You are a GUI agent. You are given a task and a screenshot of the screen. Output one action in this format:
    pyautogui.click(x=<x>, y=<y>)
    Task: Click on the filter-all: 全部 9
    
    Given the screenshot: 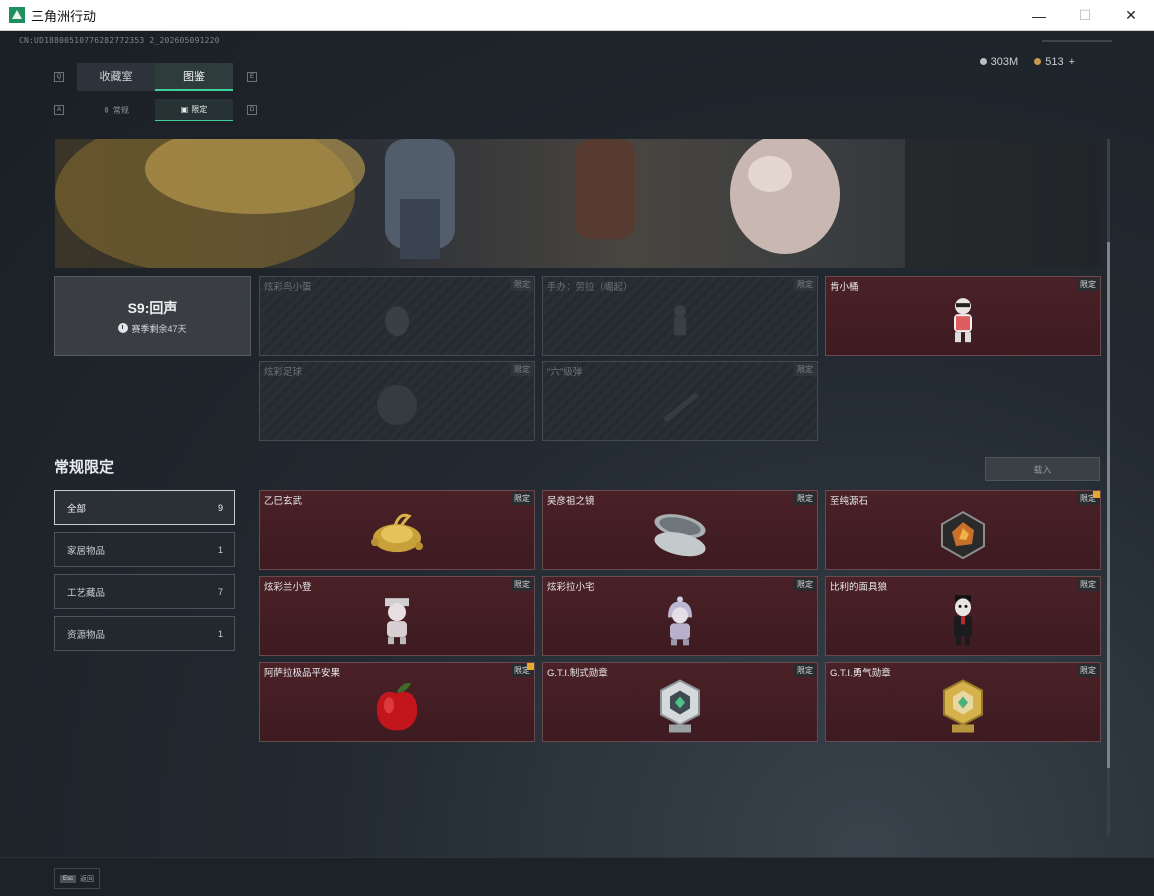 What is the action you would take?
    pyautogui.click(x=144, y=507)
    